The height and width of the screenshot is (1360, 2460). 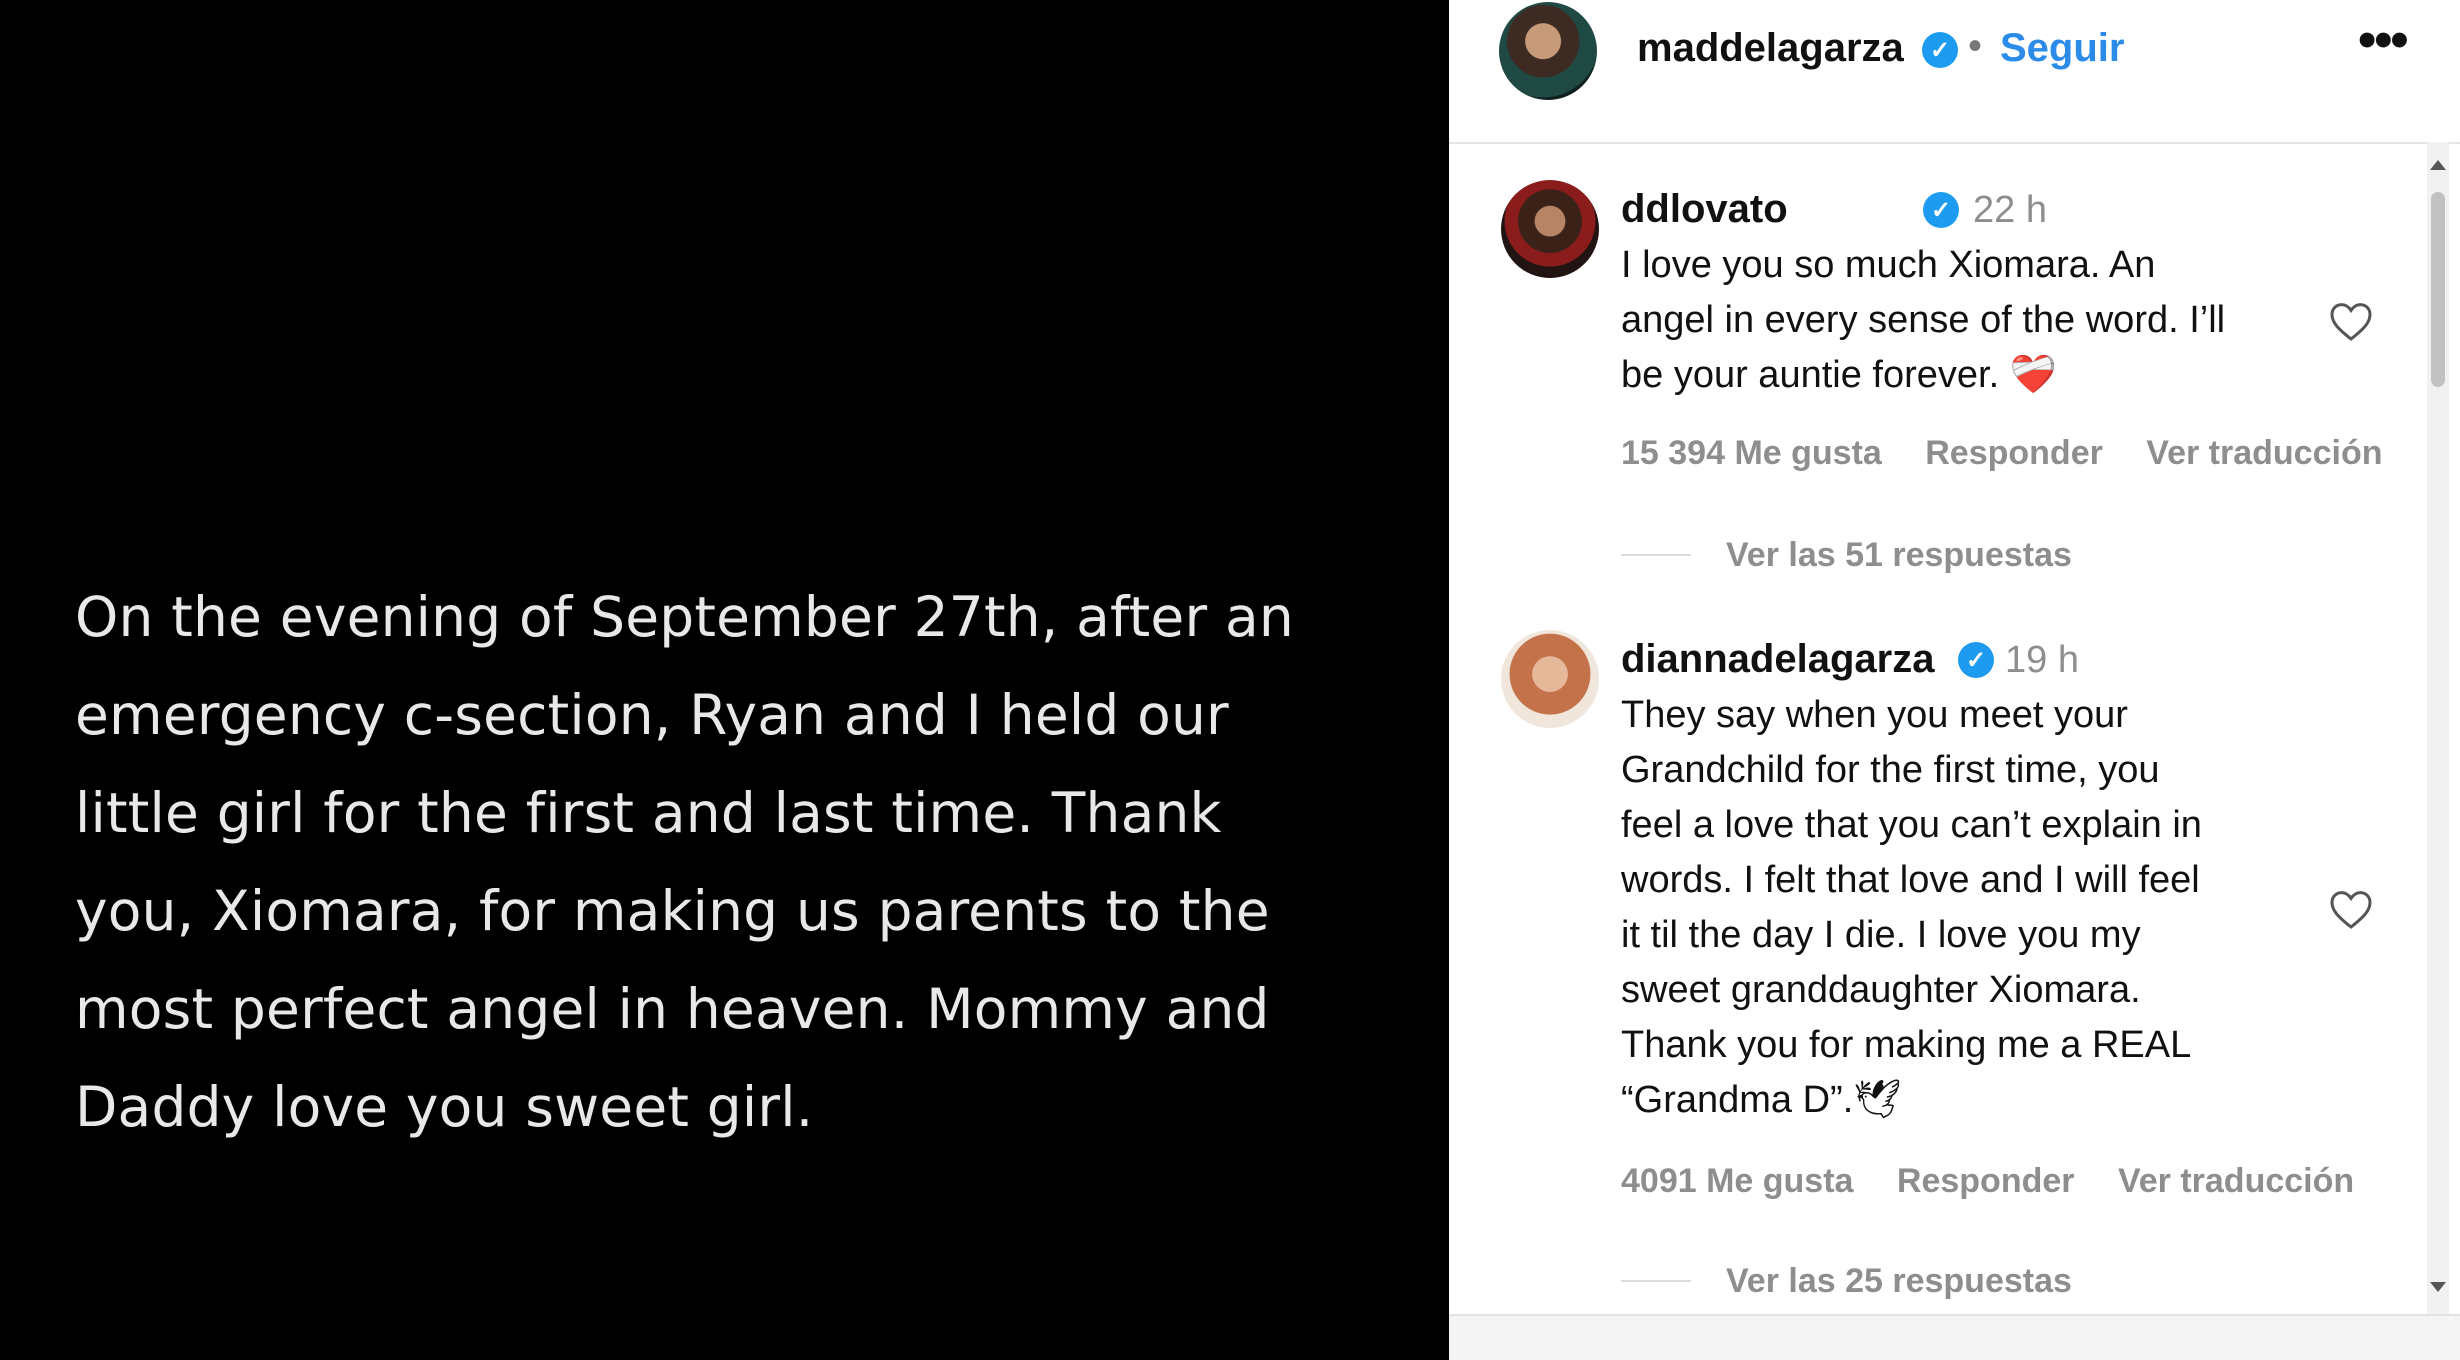 I want to click on scroll-down-arrow-icon, so click(x=2438, y=1287).